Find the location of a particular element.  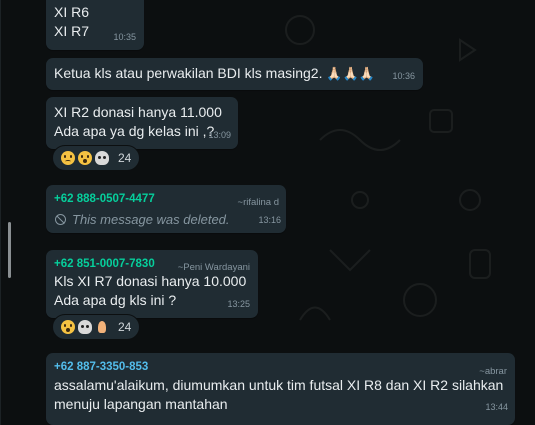

message-line: XI R2 donasi hanya 11.000 is located at coordinates (138, 112).